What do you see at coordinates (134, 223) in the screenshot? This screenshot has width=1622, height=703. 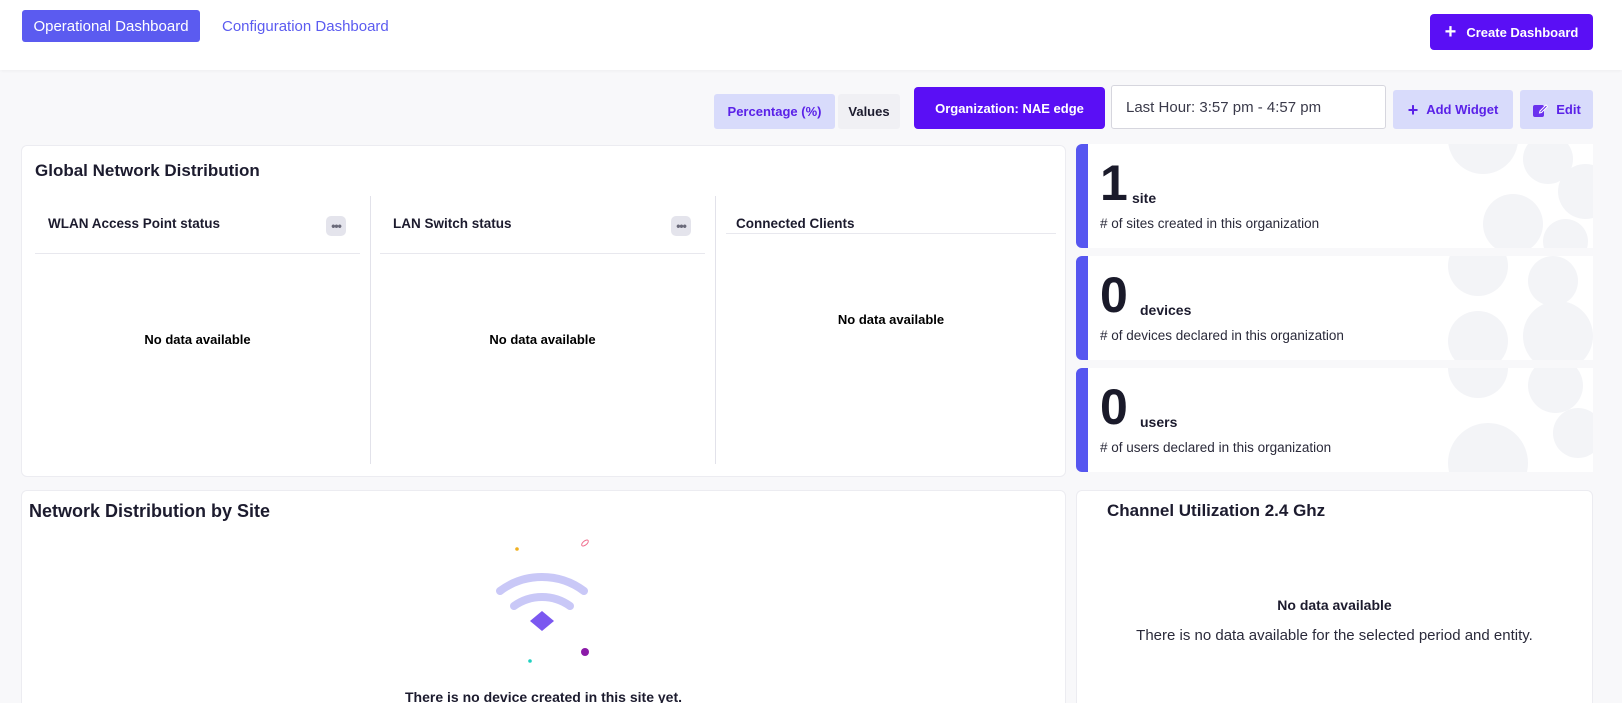 I see `panel-title: WLAN Access Point status` at bounding box center [134, 223].